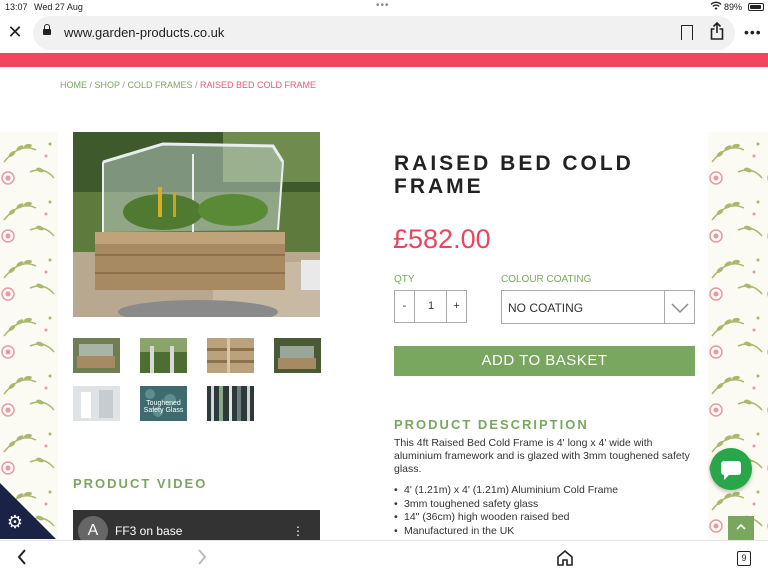  I want to click on status-bar: 13:07 Wed 27 Aug ••• 89%, so click(384, 7).